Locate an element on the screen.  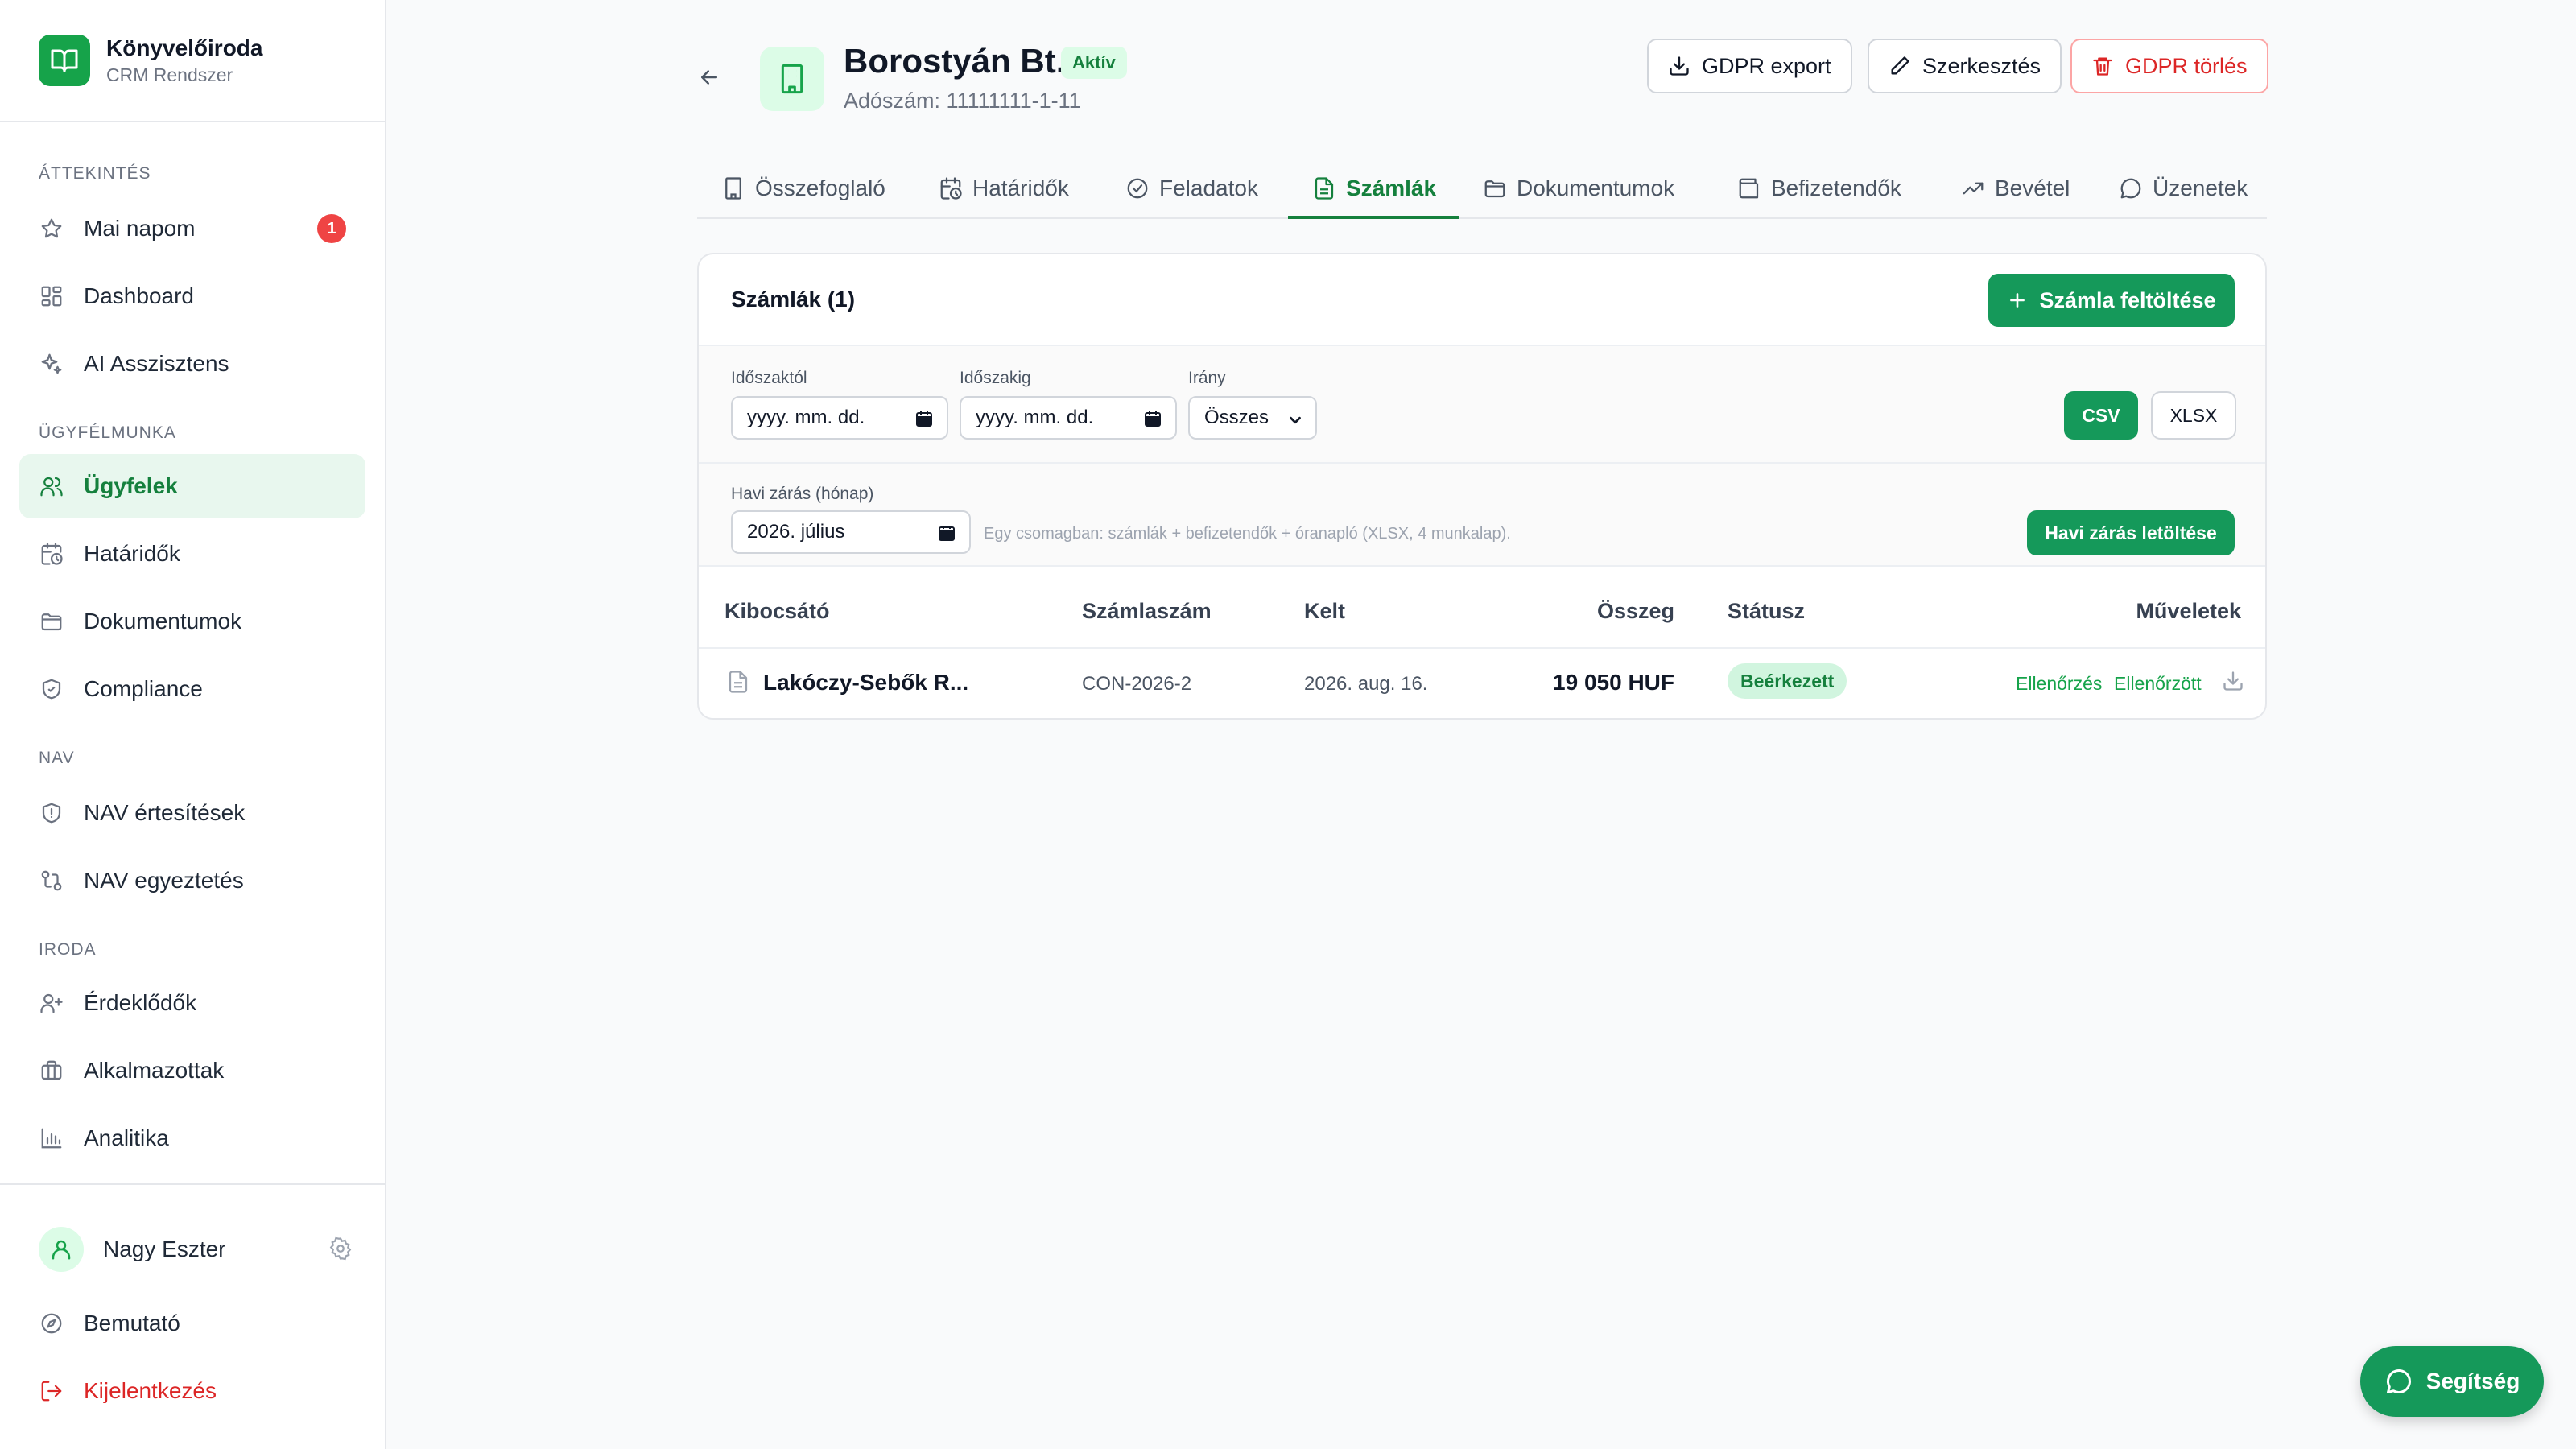
tab-label: Számlák is located at coordinates (1391, 187).